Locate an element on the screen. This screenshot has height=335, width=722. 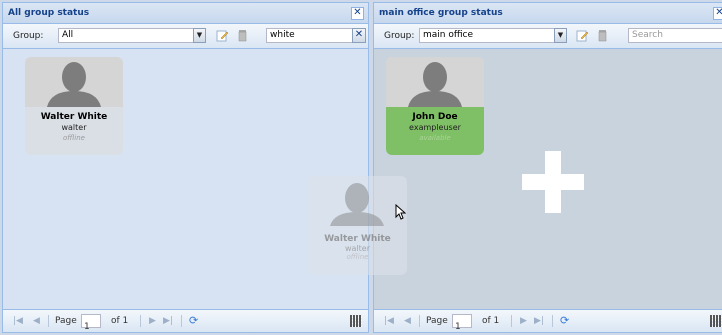
user-card: Walter White walter offline is located at coordinates (74, 106).